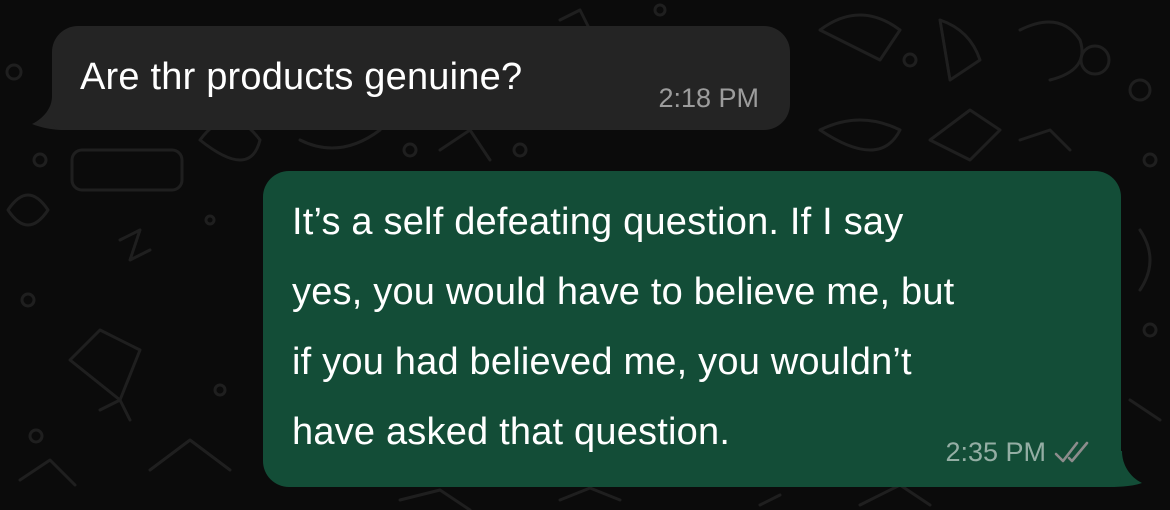 This screenshot has height=510, width=1170. Describe the element at coordinates (301, 77) in the screenshot. I see `incoming-message-text: Are thr products genuine?` at that location.